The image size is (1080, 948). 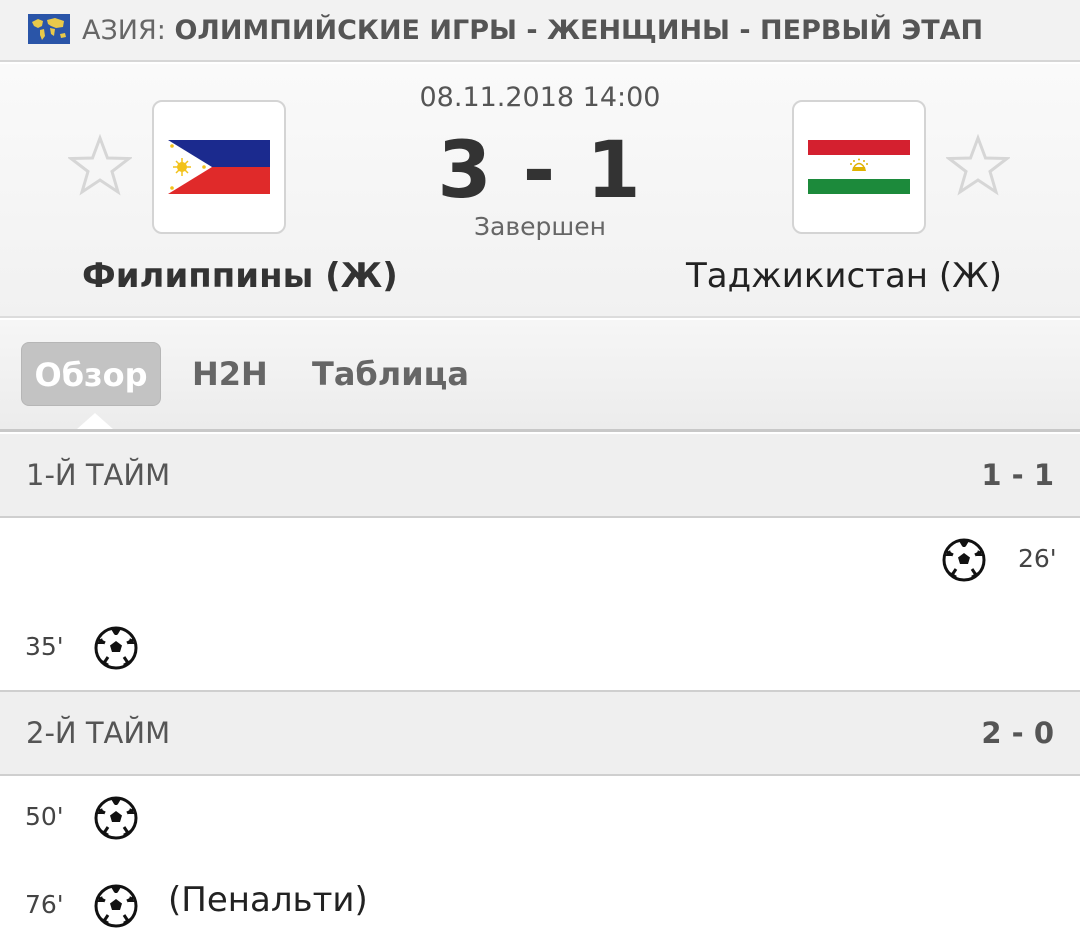 I want to click on match-datetime: 08.11.2018 14:00, so click(x=540, y=97).